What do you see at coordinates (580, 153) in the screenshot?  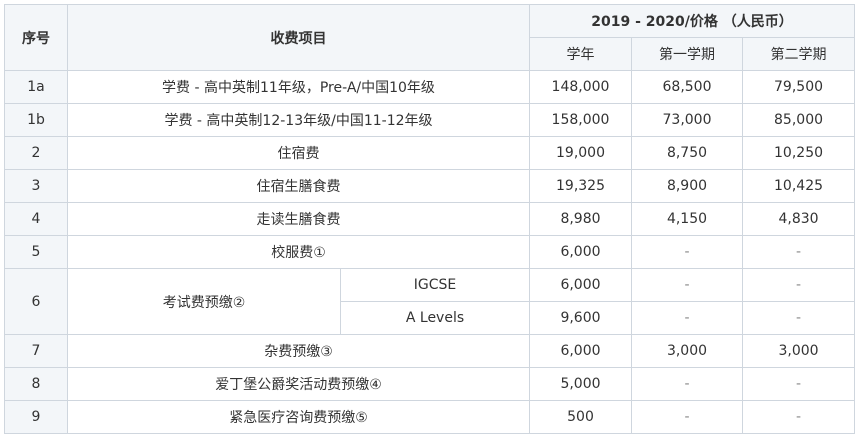 I see `row-year: 19,000` at bounding box center [580, 153].